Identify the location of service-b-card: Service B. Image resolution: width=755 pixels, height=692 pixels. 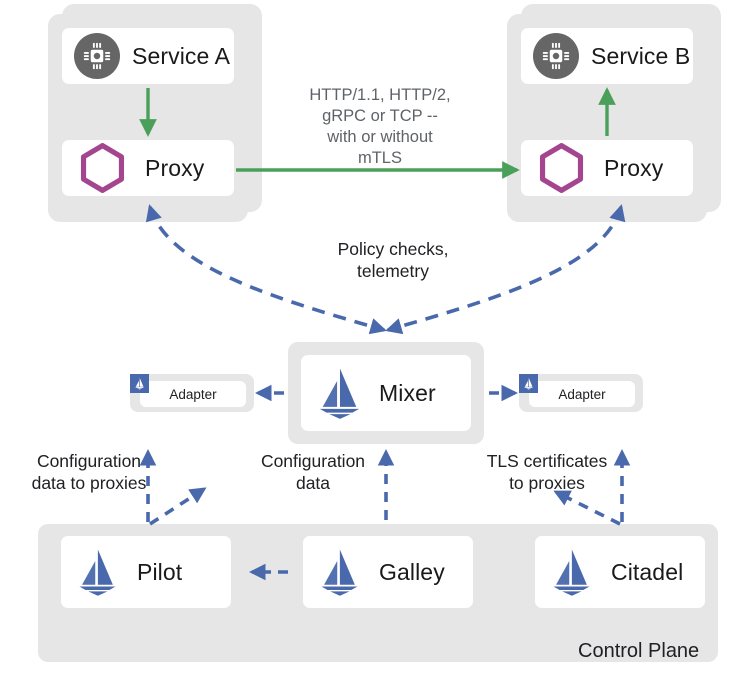
(607, 56).